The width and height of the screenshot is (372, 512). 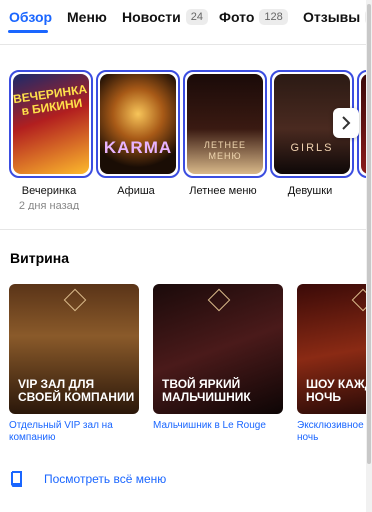 What do you see at coordinates (225, 150) in the screenshot?
I see `story-art-text: ЛЕТНЕЕ МЕНЮ` at bounding box center [225, 150].